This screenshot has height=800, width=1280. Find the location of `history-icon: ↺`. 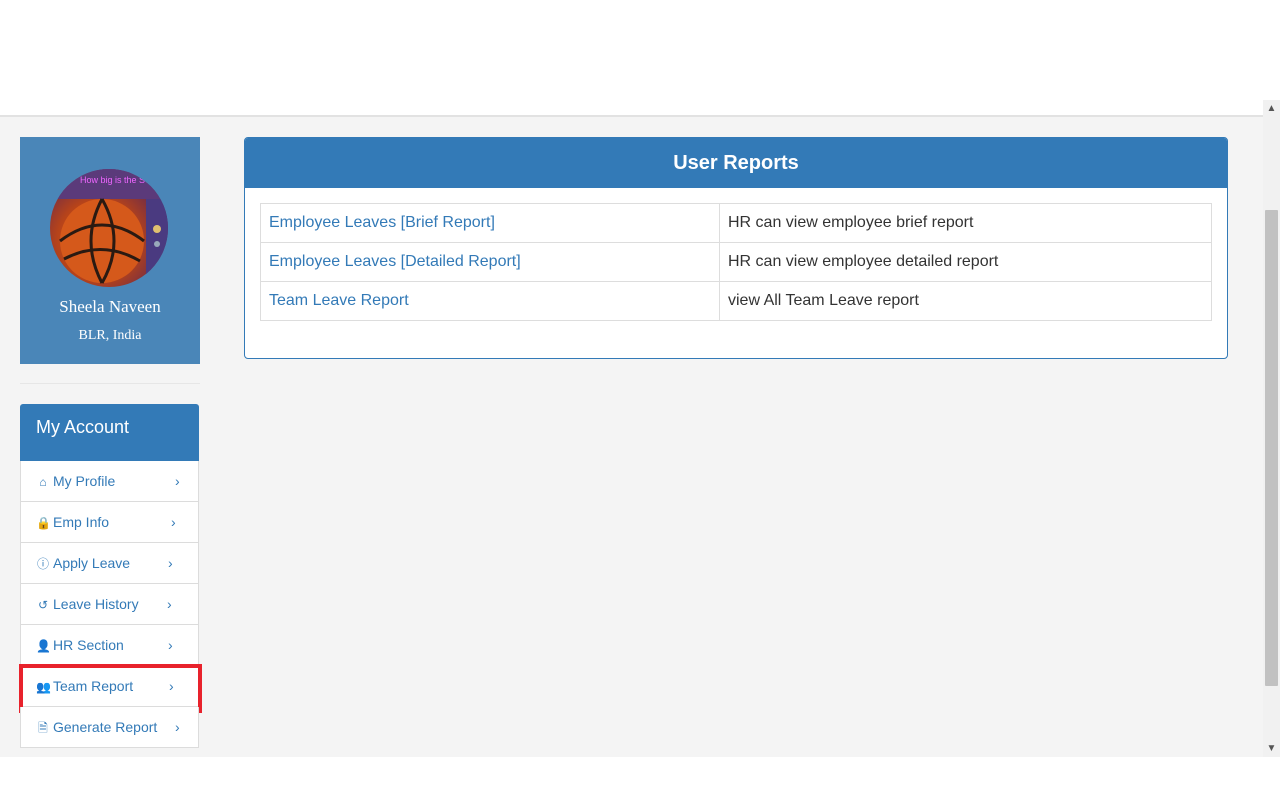

history-icon: ↺ is located at coordinates (43, 605).